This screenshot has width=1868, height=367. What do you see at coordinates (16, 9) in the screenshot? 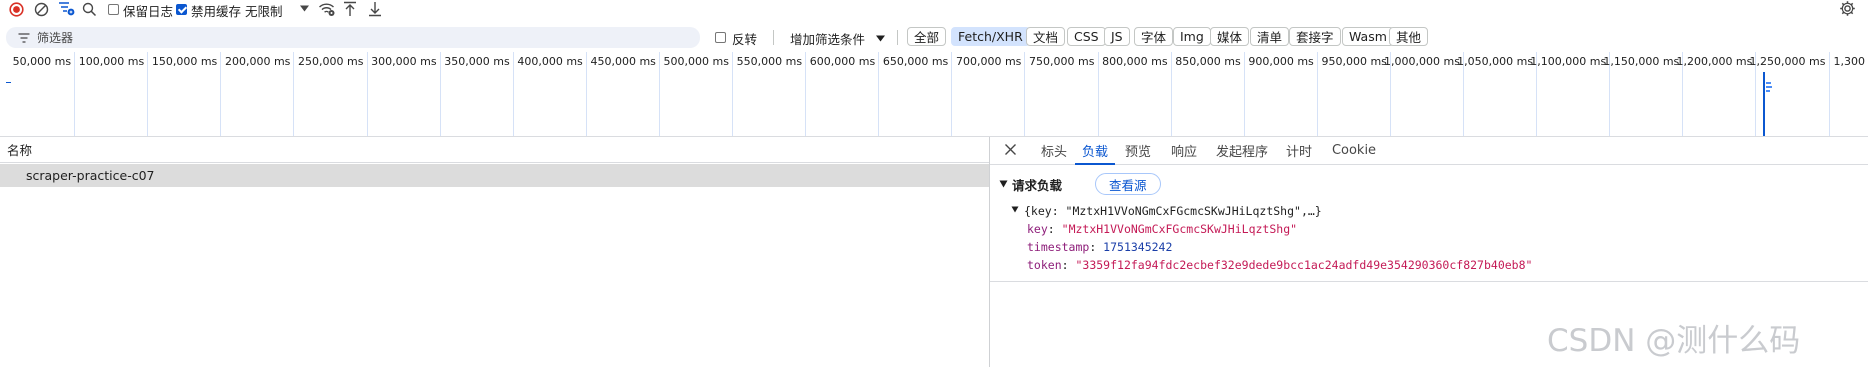
I see `stop-recording-icon` at bounding box center [16, 9].